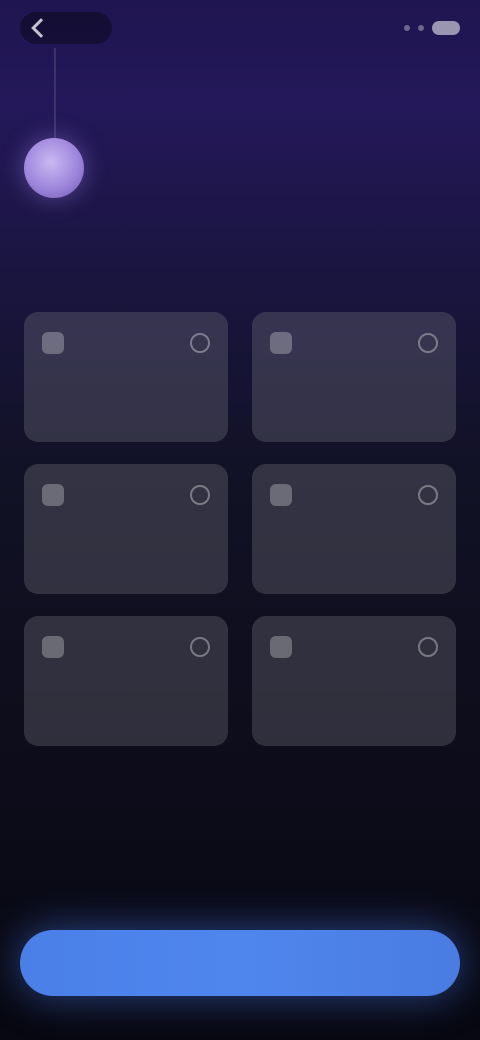  Describe the element at coordinates (66, 28) in the screenshot. I see `back-button` at that location.